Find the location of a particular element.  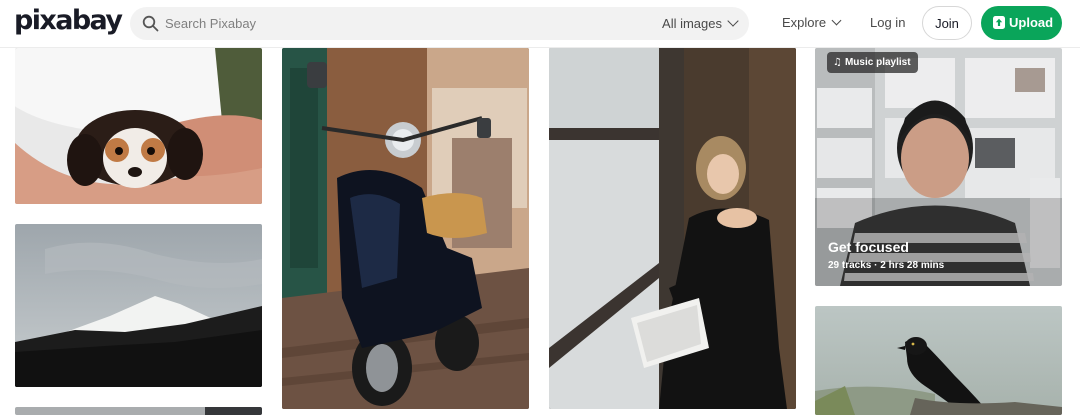

image-type-label: All images is located at coordinates (692, 23).